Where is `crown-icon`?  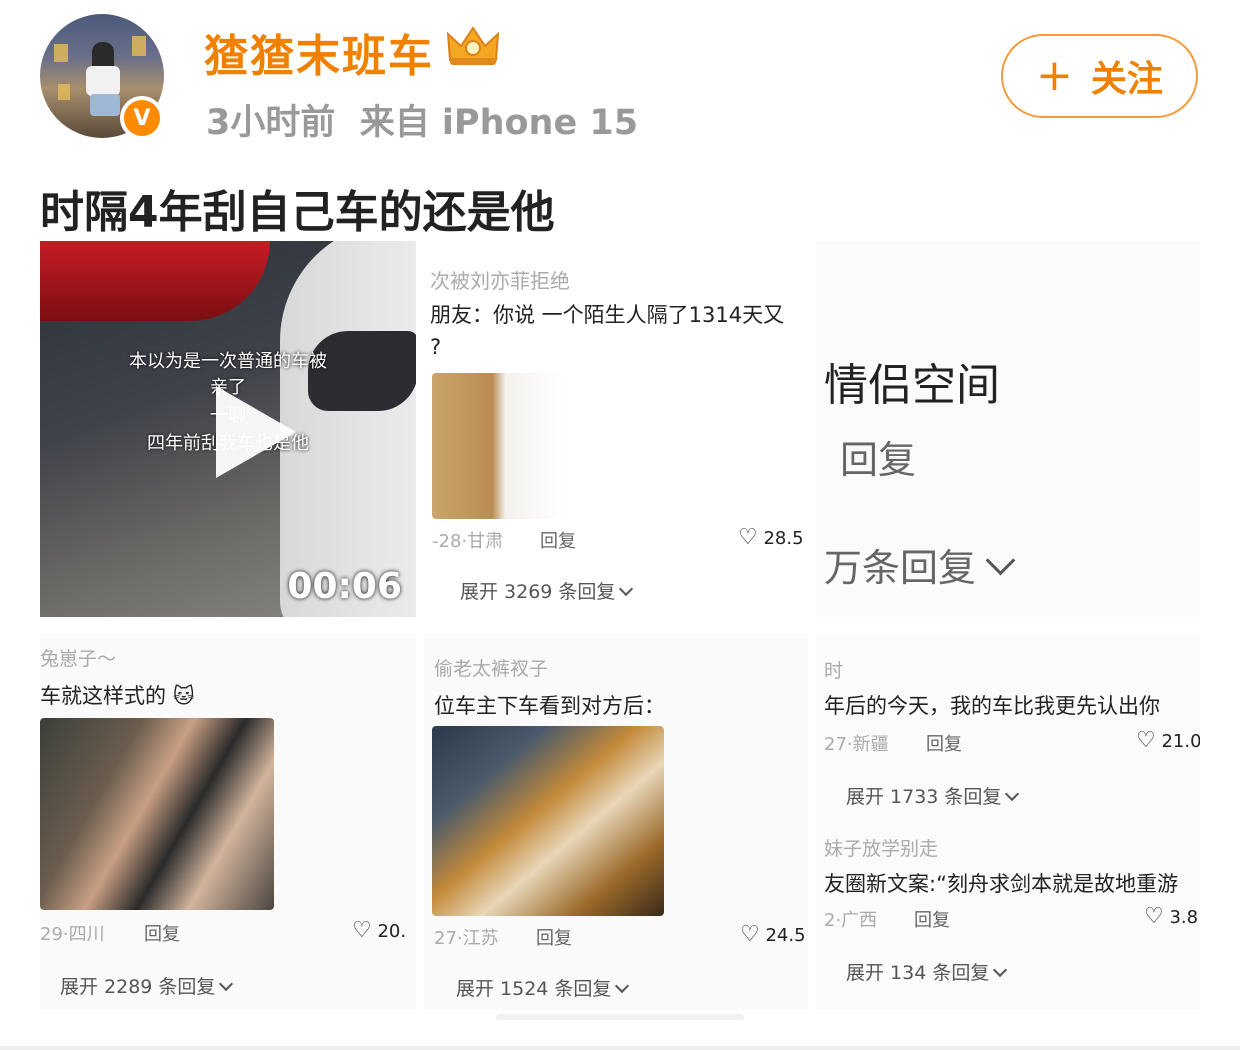 crown-icon is located at coordinates (473, 45).